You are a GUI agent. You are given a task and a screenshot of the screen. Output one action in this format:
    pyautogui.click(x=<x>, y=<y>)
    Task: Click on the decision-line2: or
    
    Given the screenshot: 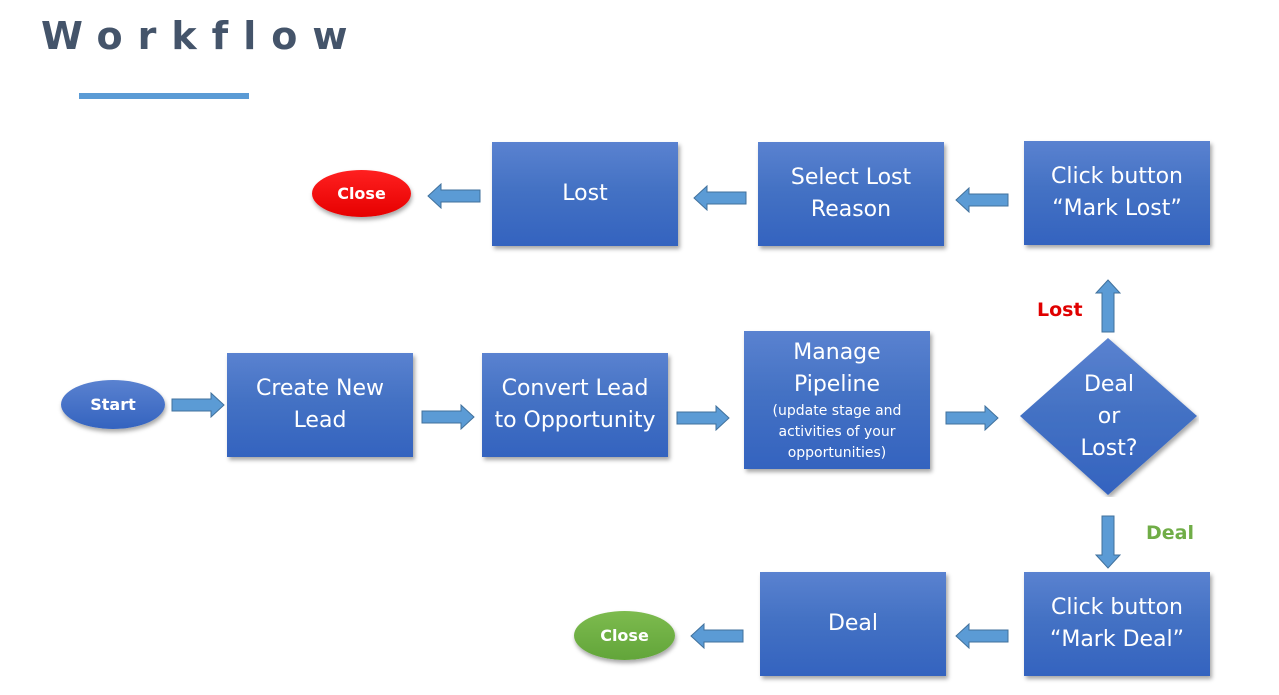 What is the action you would take?
    pyautogui.click(x=1109, y=416)
    